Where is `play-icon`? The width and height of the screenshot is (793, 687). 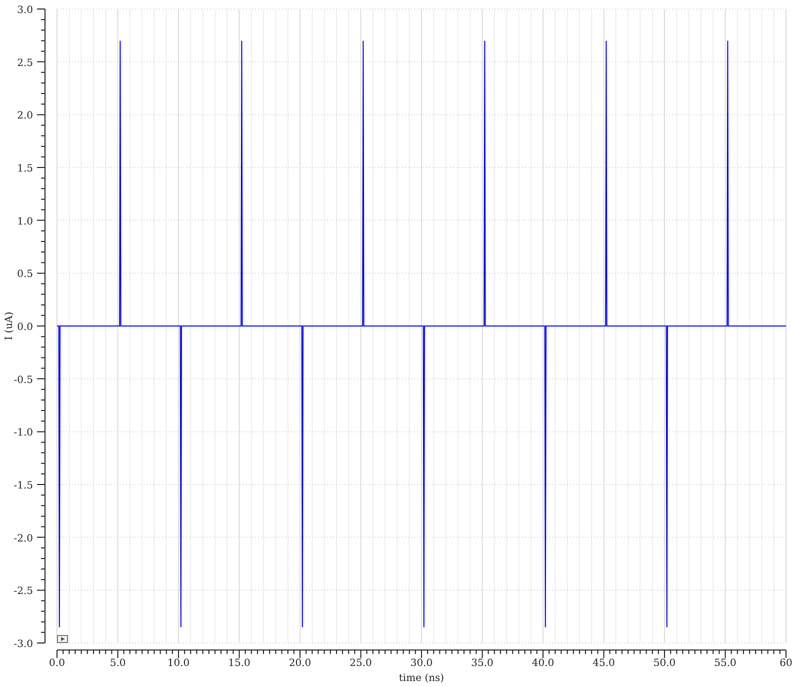 play-icon is located at coordinates (62, 639).